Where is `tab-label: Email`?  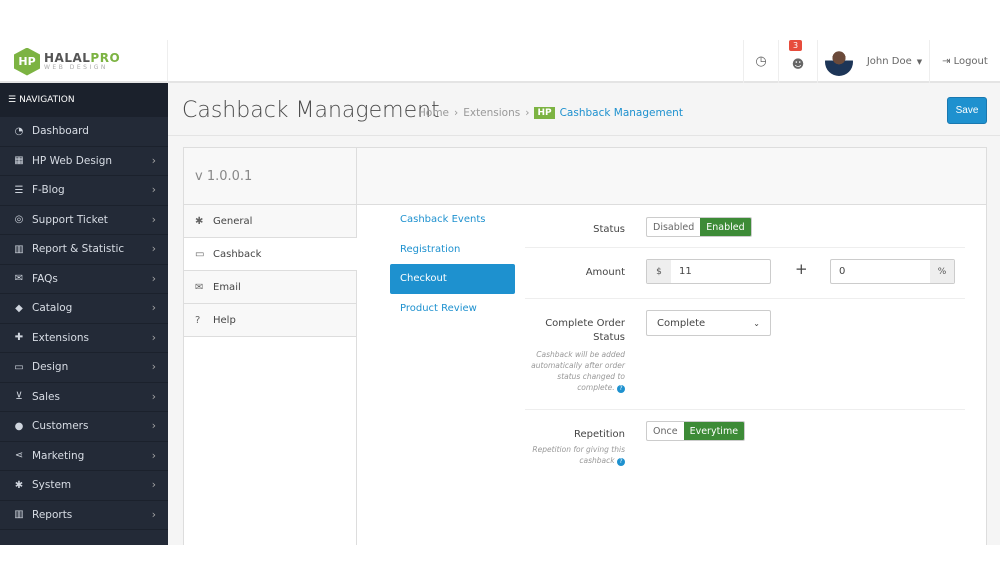 tab-label: Email is located at coordinates (227, 287).